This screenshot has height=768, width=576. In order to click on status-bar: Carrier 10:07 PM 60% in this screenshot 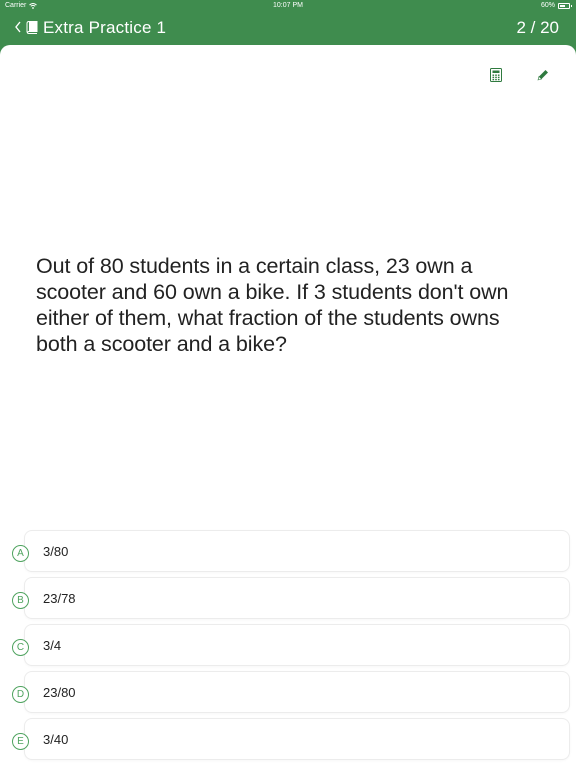, I will do `click(288, 6)`.